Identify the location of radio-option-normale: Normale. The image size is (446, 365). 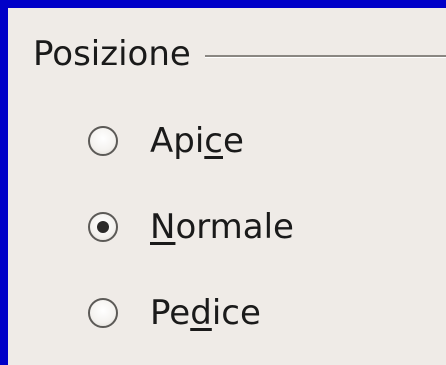
(191, 227).